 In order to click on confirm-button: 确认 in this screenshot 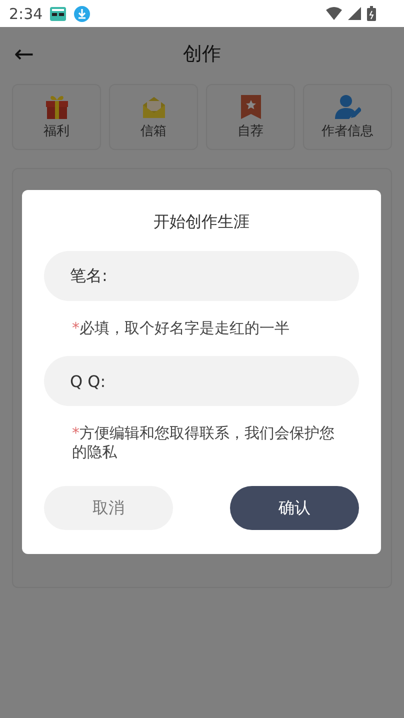, I will do `click(294, 508)`.